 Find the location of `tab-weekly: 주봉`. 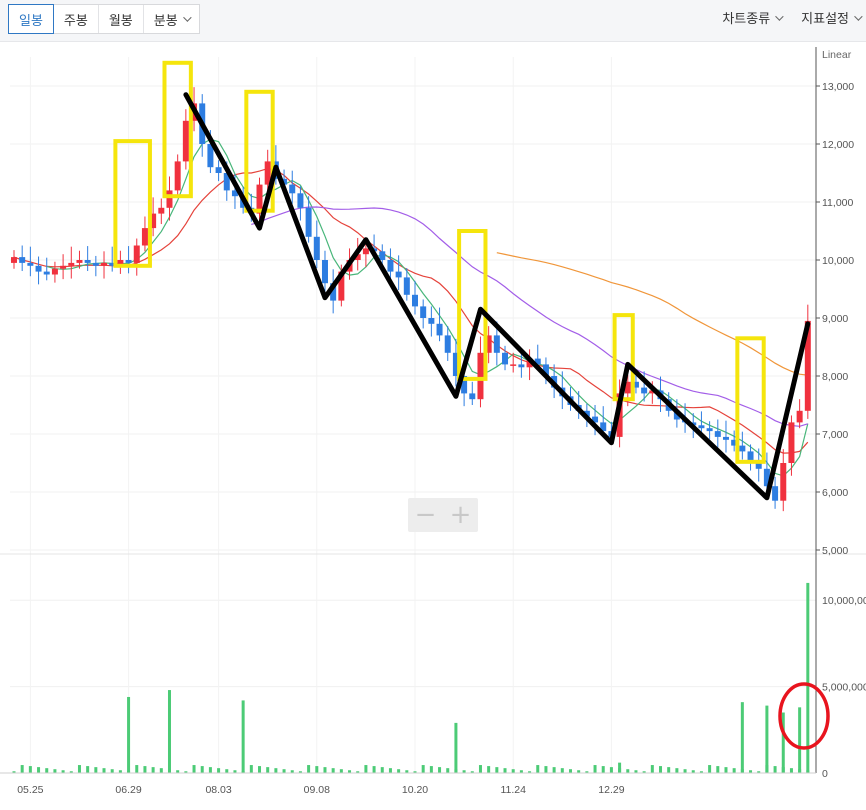

tab-weekly: 주봉 is located at coordinates (76, 19).